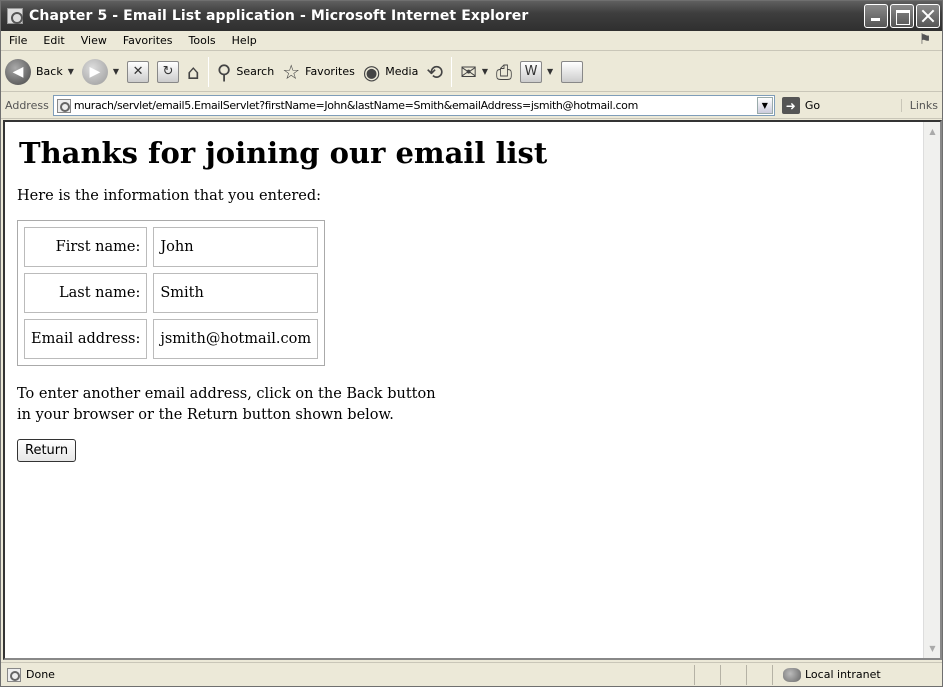  What do you see at coordinates (236, 247) in the screenshot?
I see `first-name-value: John` at bounding box center [236, 247].